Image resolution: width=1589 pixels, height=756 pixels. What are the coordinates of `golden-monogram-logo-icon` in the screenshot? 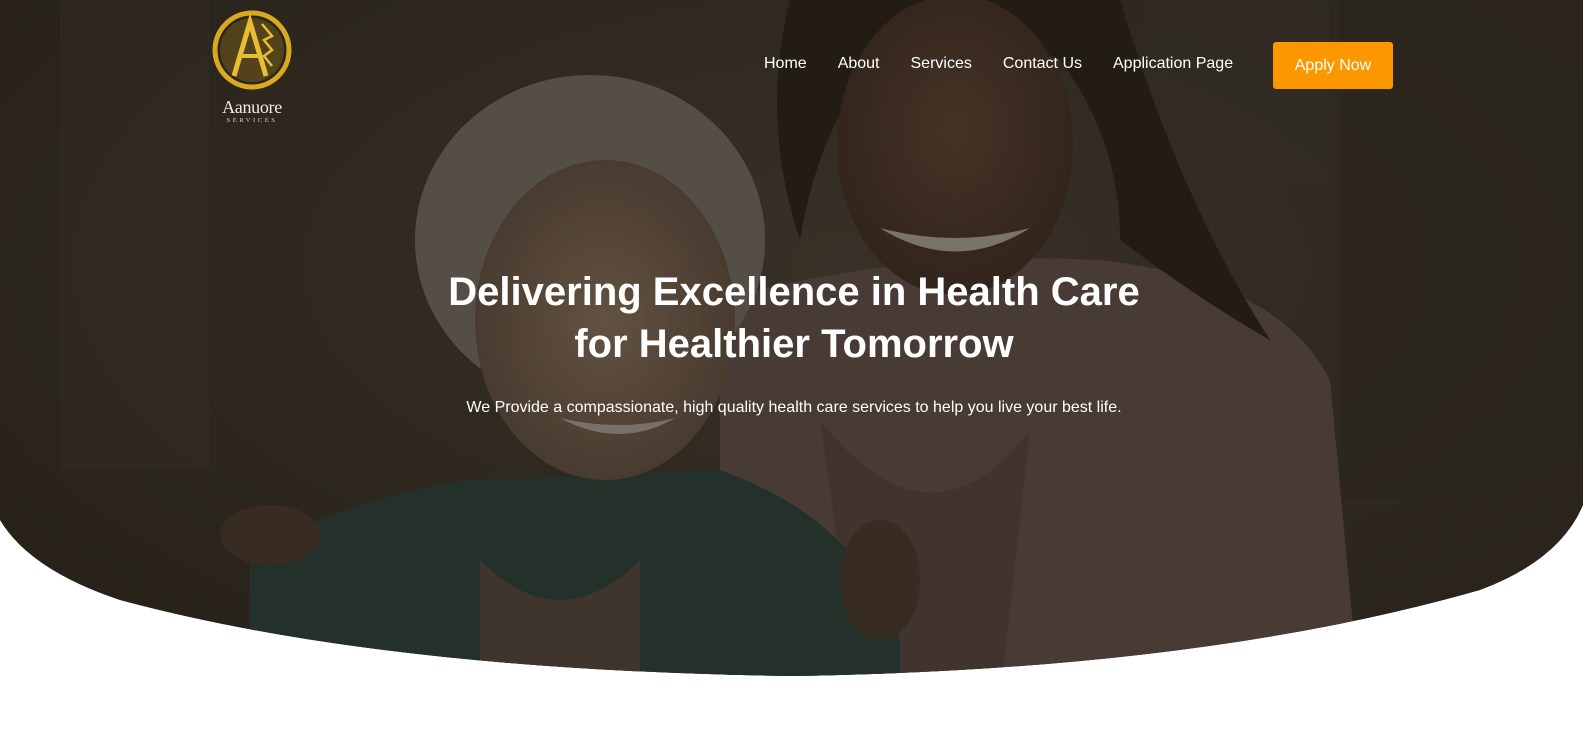 It's located at (252, 50).